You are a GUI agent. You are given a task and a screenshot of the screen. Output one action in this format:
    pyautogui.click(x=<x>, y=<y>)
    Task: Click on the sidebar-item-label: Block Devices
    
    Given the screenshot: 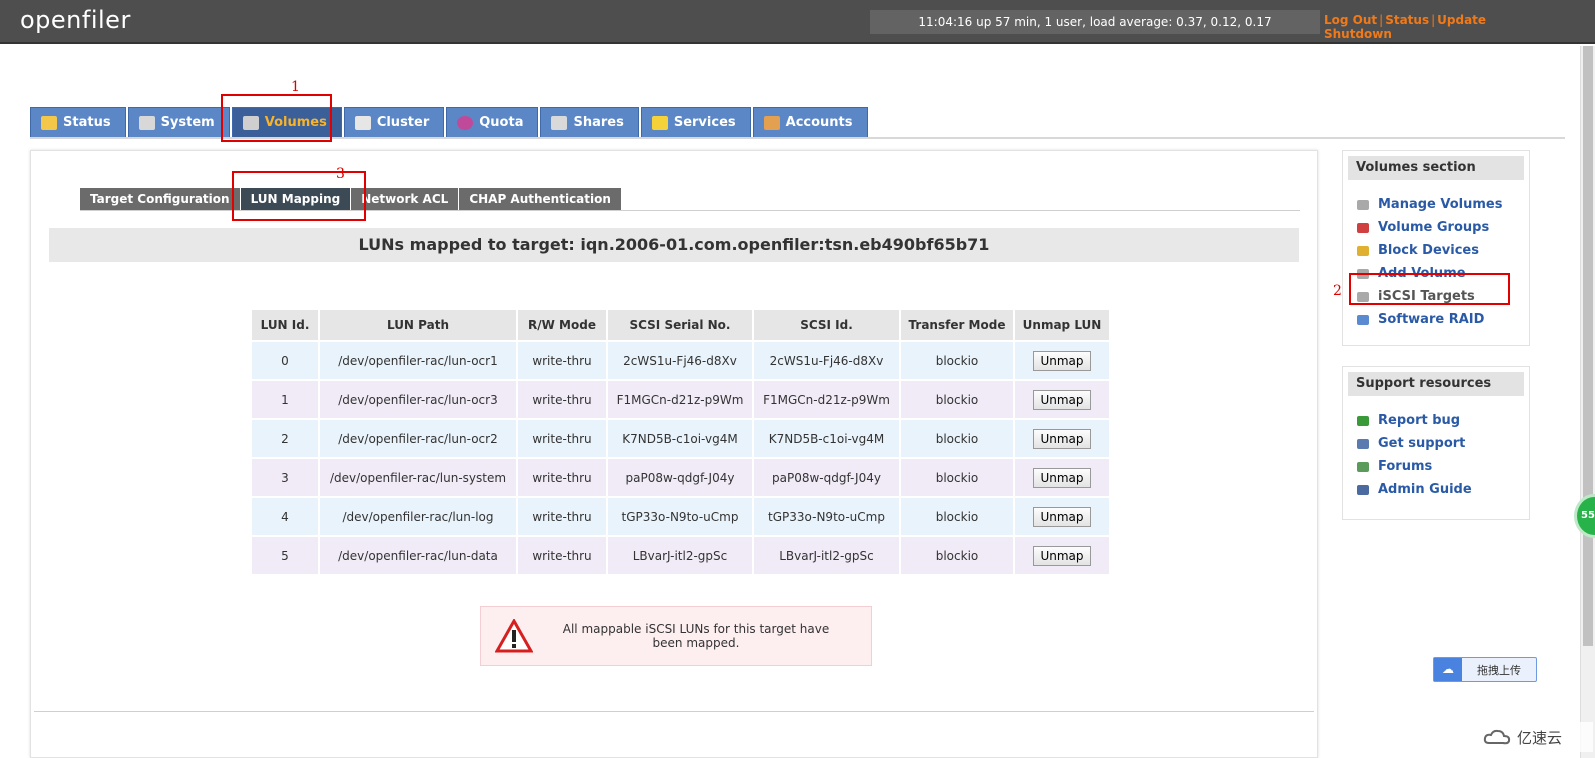 What is the action you would take?
    pyautogui.click(x=1428, y=250)
    